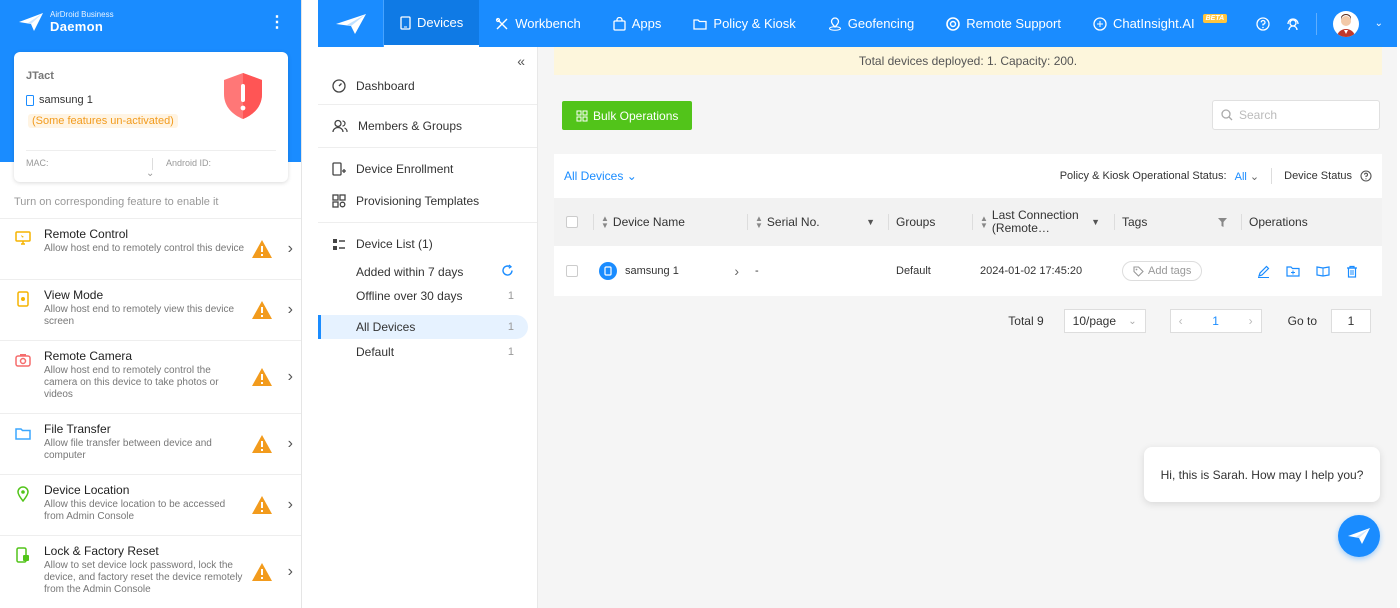 The width and height of the screenshot is (1400, 608). I want to click on next-page-icon: ›, so click(1251, 321).